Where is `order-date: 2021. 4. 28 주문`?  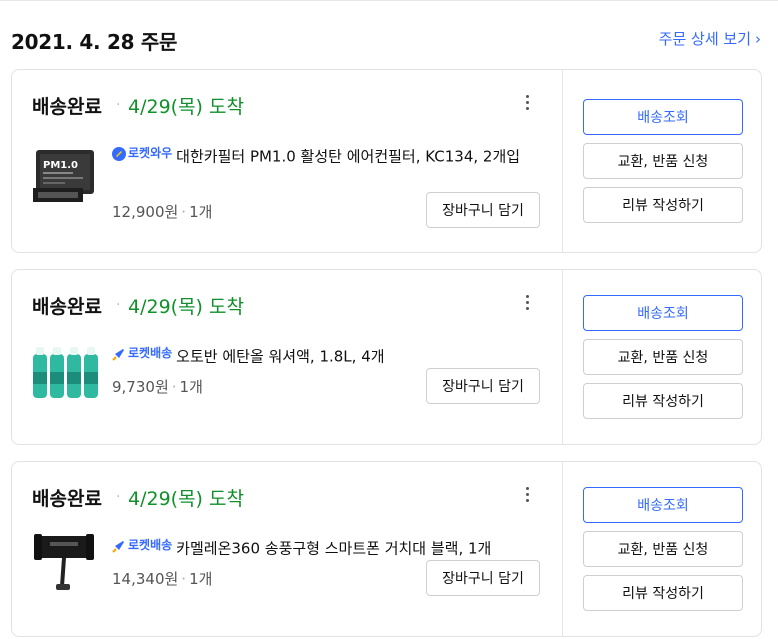
order-date: 2021. 4. 28 주문 is located at coordinates (94, 42).